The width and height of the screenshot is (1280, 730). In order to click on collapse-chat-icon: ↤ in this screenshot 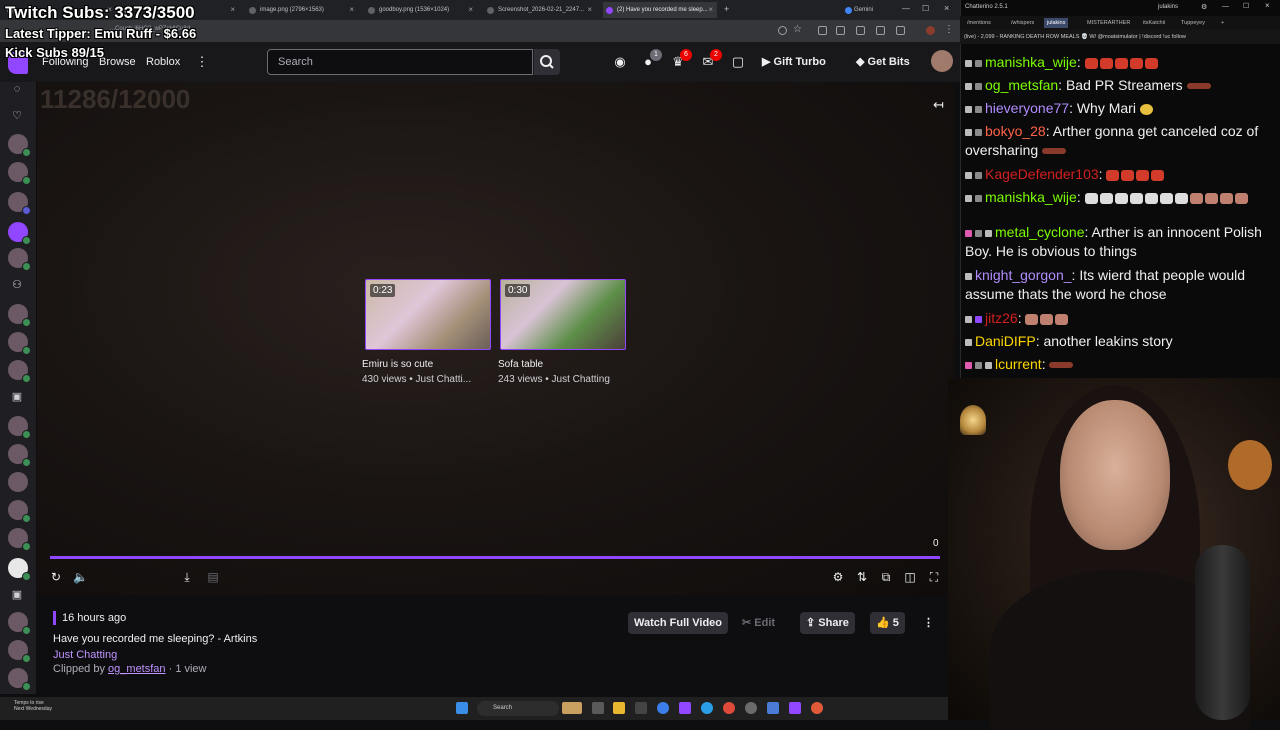, I will do `click(938, 105)`.